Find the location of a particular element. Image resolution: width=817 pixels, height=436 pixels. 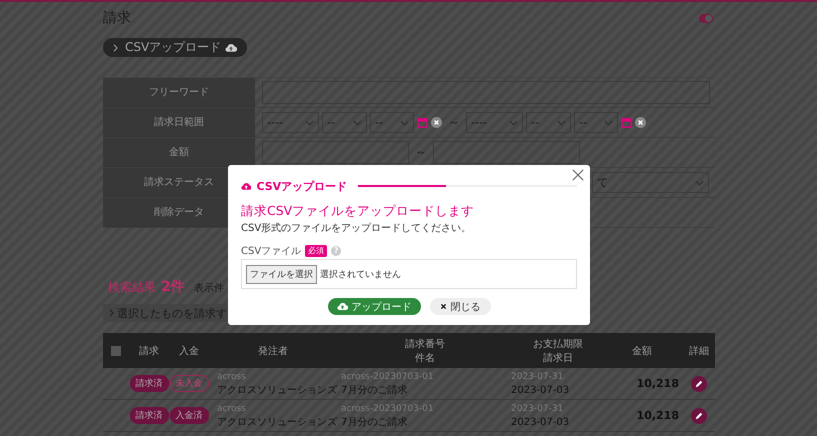

result-label: 検索結果 is located at coordinates (132, 287).